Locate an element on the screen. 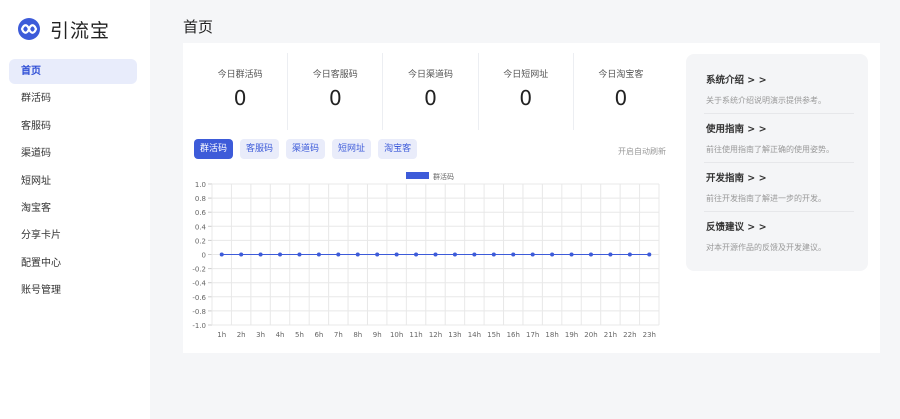  x-tick-label: 21h is located at coordinates (610, 335).